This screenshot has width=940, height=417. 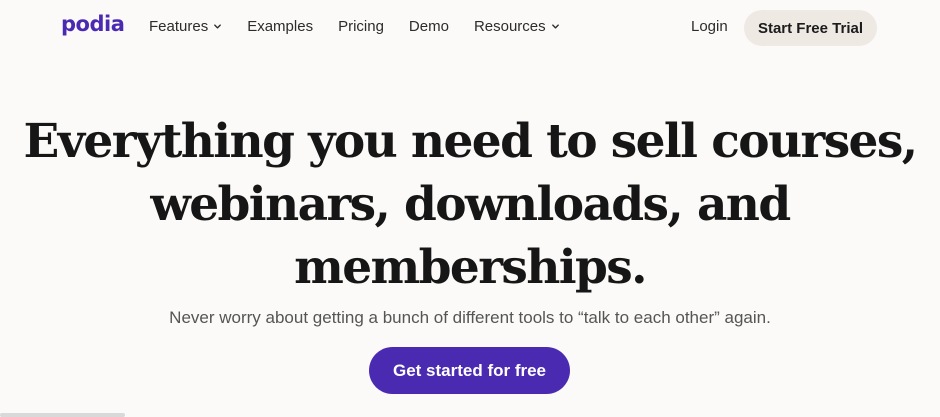 I want to click on headline-line: memberships., so click(x=470, y=267).